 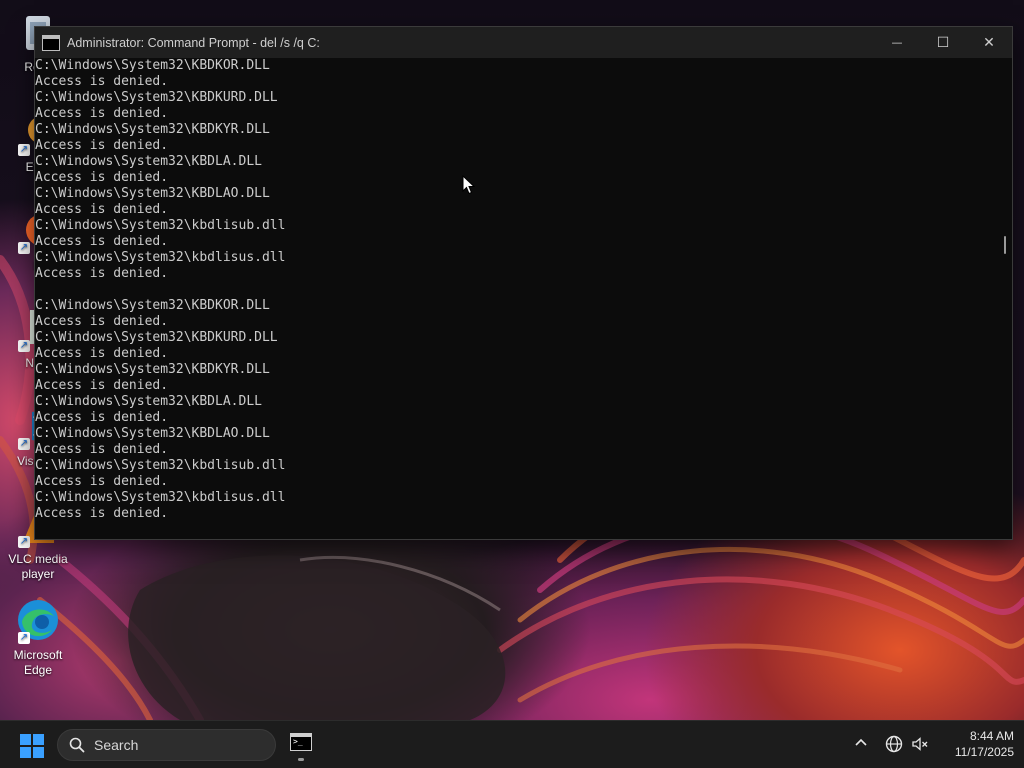 I want to click on scrollbar-thumb, so click(x=1005, y=245).